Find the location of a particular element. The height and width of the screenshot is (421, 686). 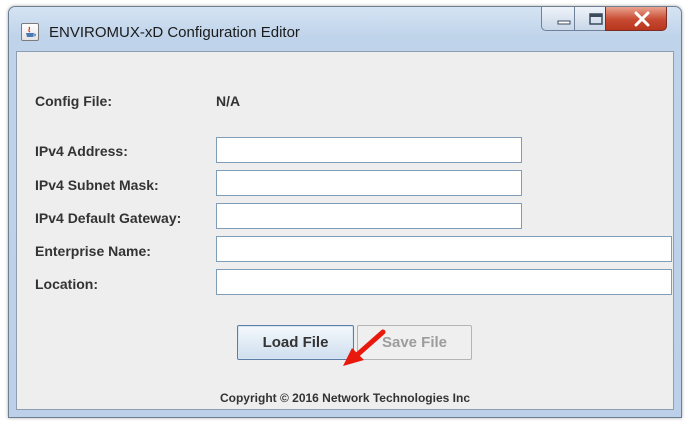

ipv4-default-gateway-field is located at coordinates (369, 216).